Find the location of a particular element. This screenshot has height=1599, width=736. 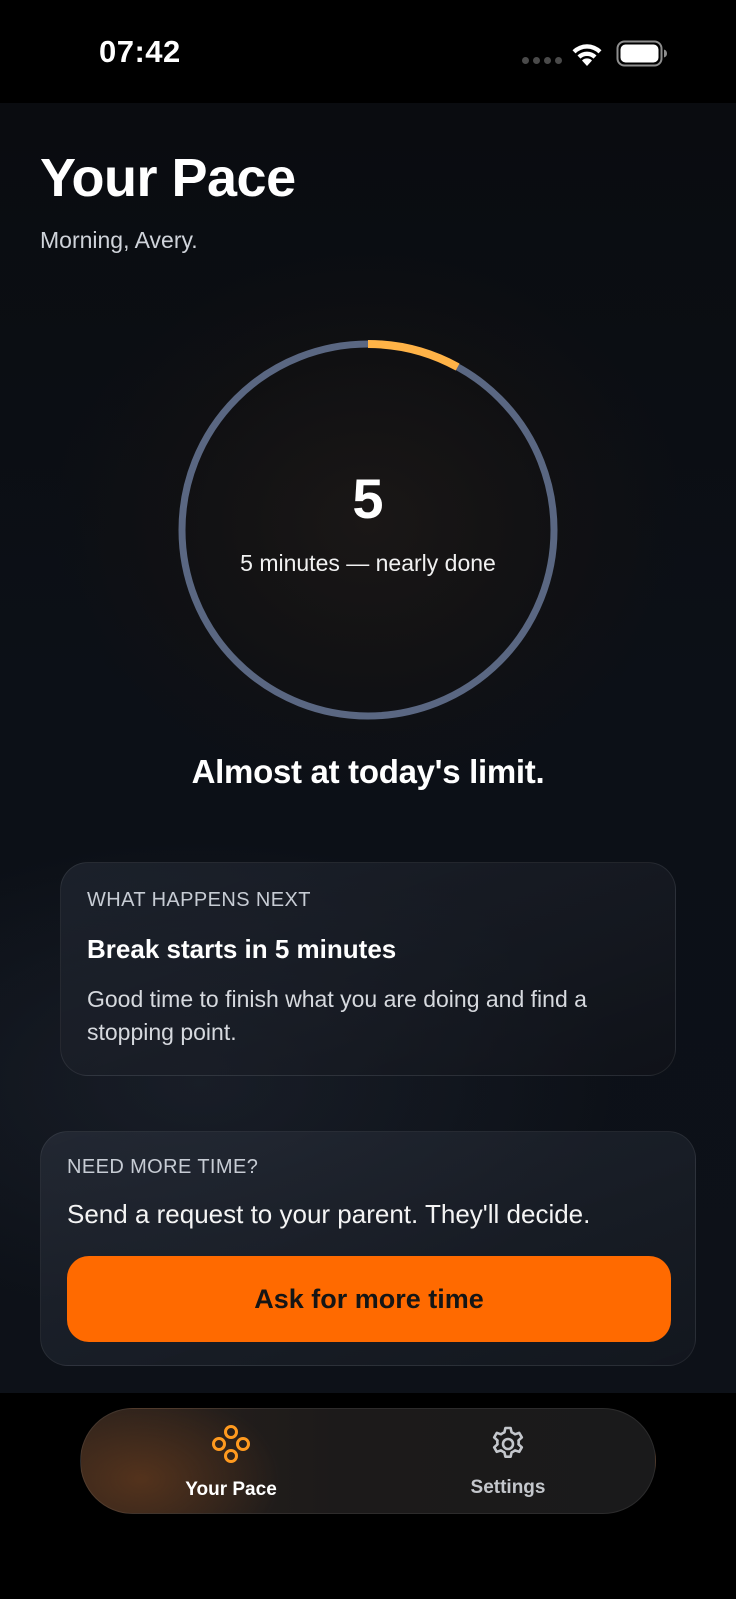

status-time: 07:42 is located at coordinates (140, 51).